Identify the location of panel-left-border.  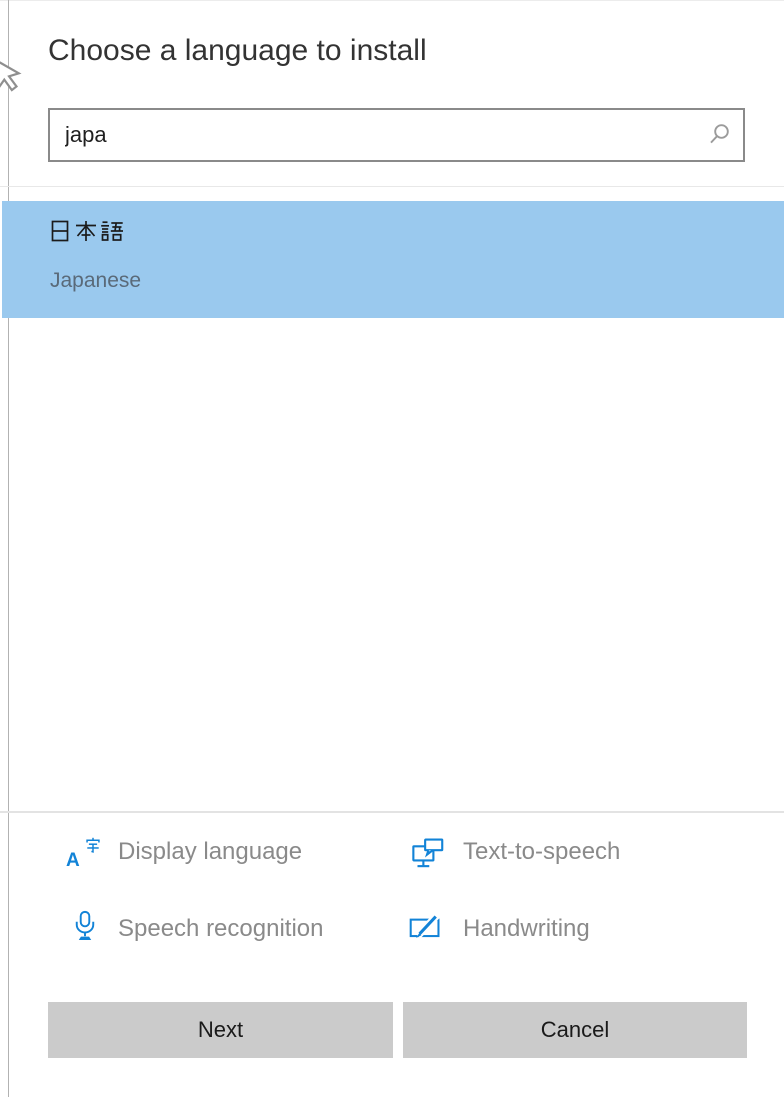
(8, 548).